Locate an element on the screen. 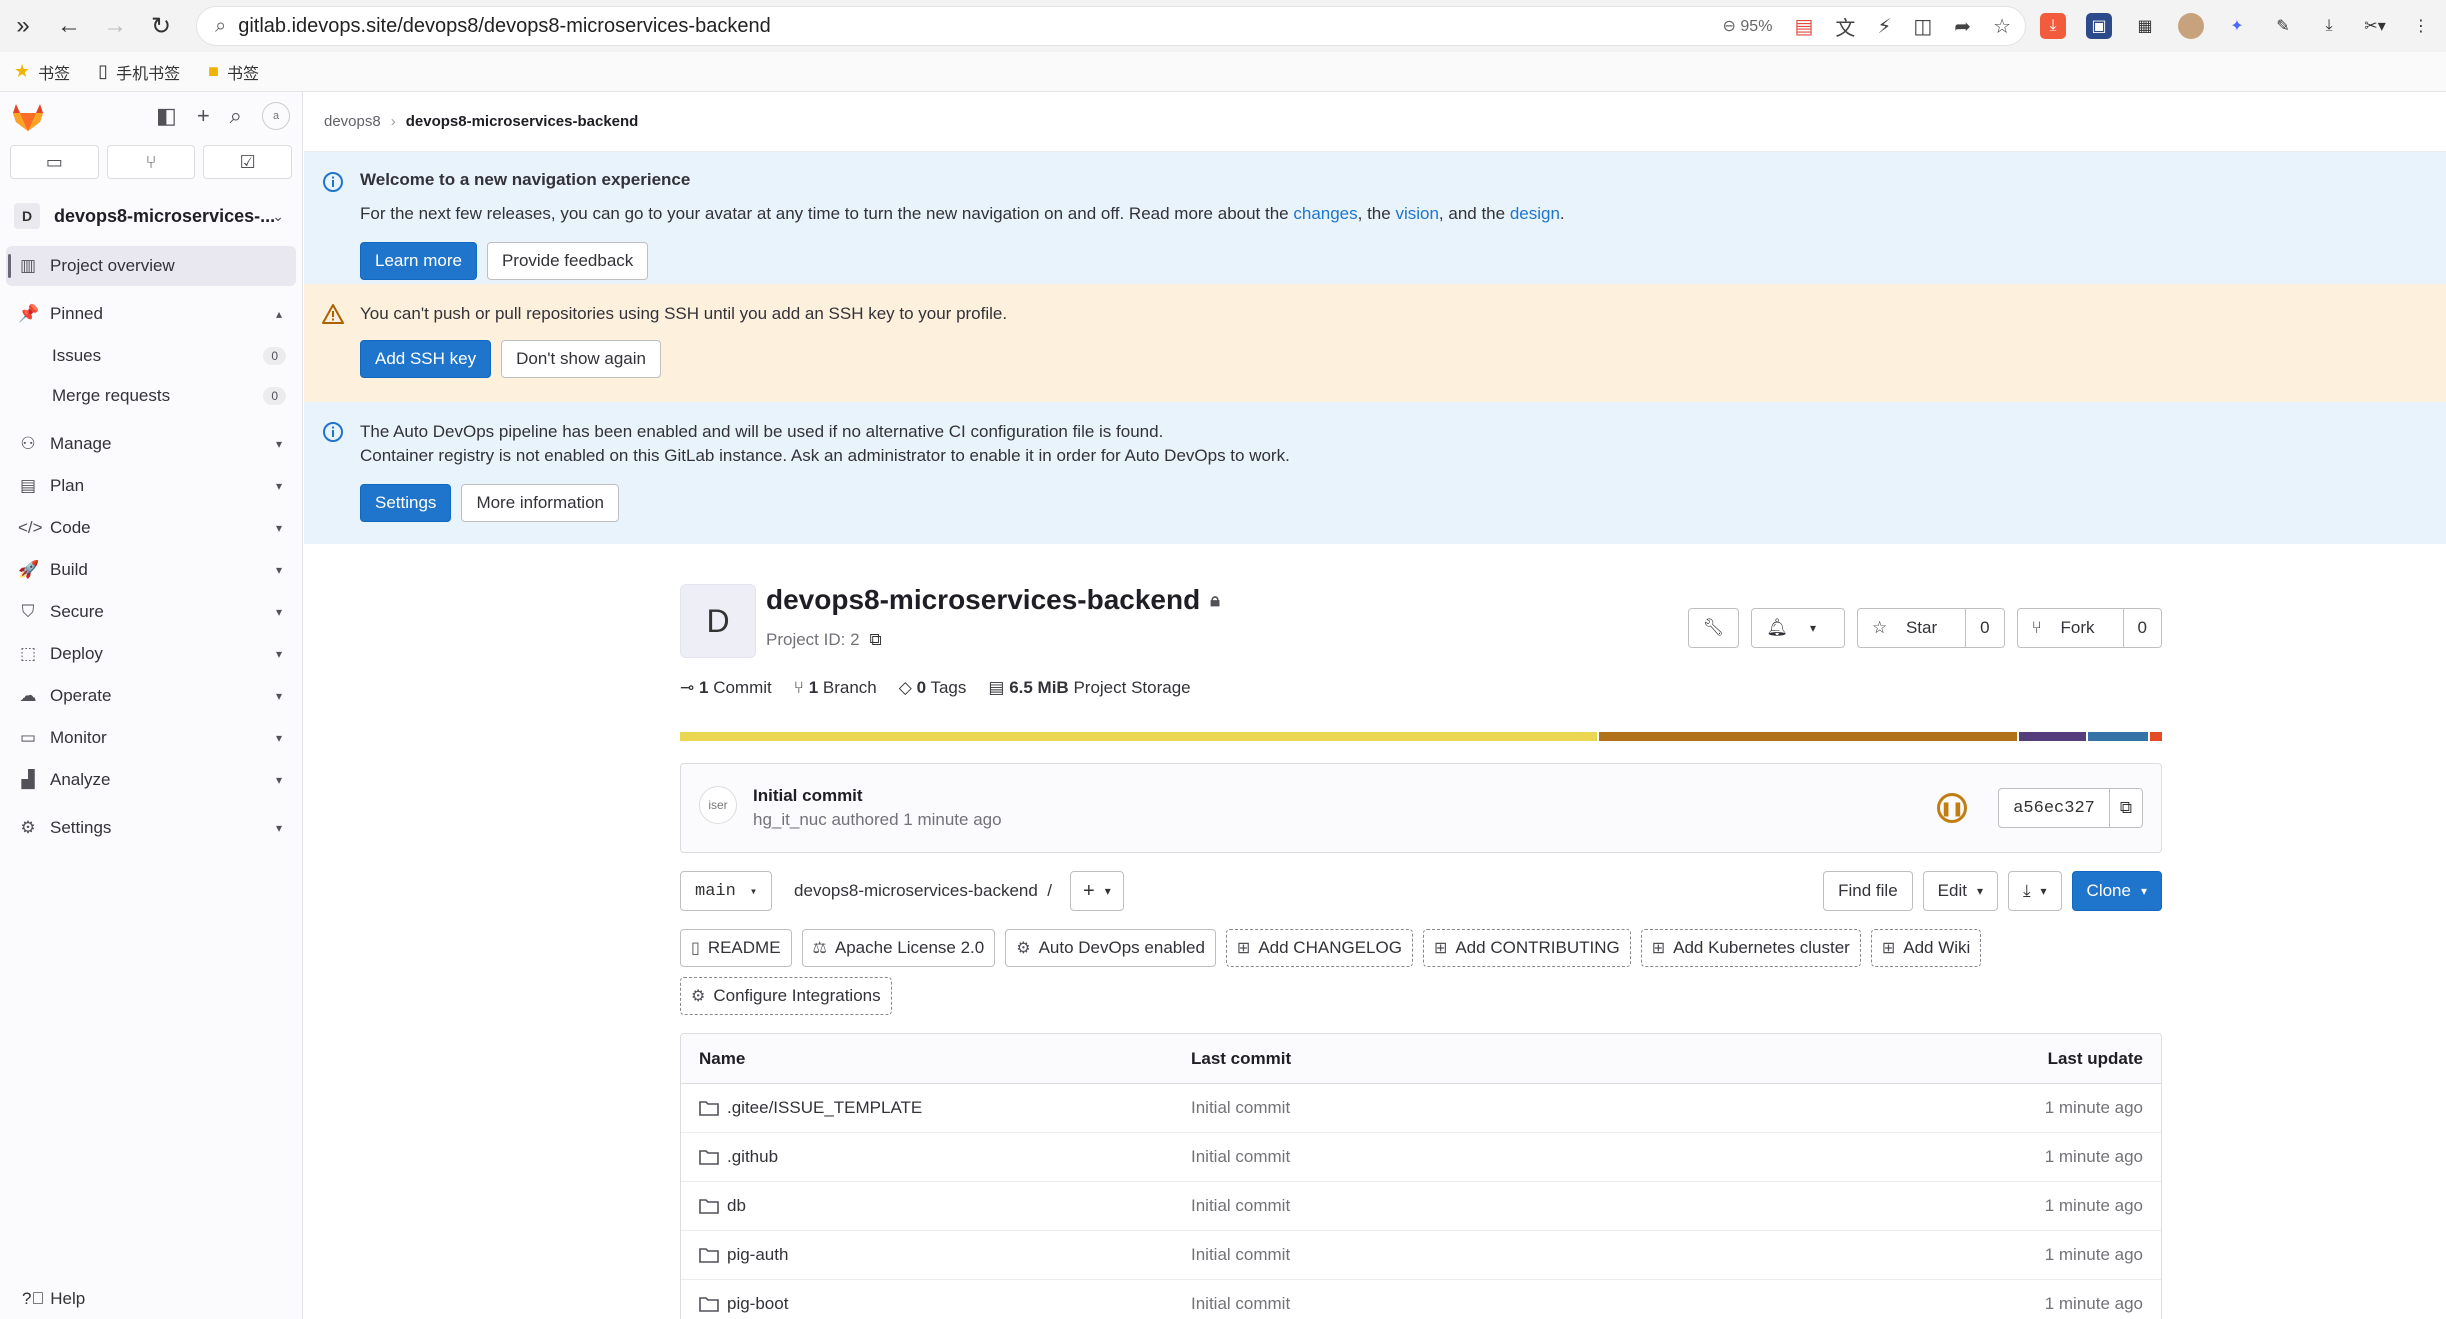  sidebar-item-merge-requests: Merge requests 0 is located at coordinates (151, 396).